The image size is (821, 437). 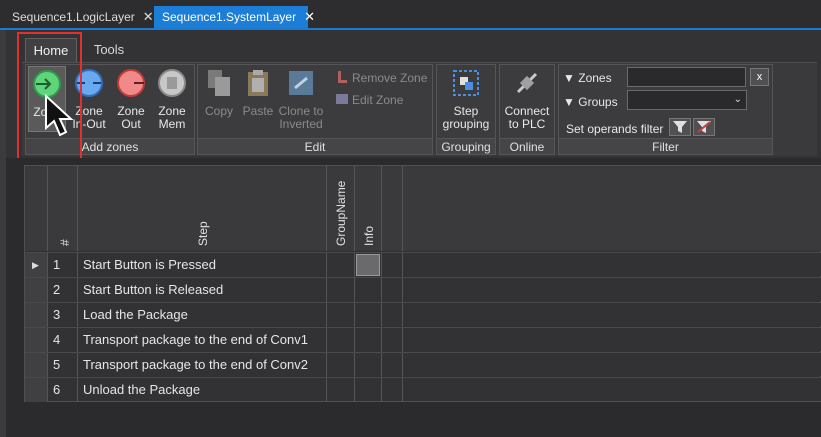 What do you see at coordinates (63, 290) in the screenshot?
I see `row-number: 2` at bounding box center [63, 290].